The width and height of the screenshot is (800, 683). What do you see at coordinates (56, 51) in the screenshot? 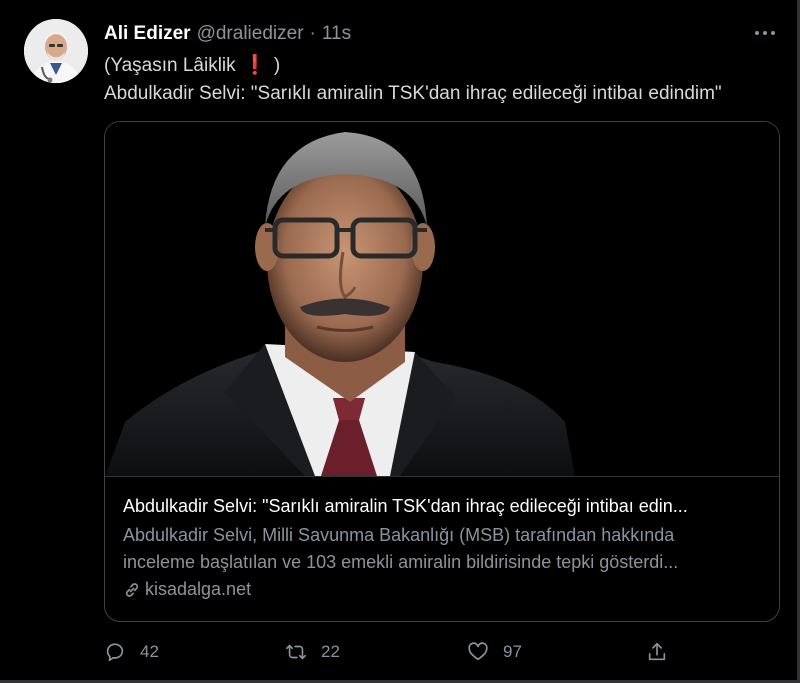
I see `avatar` at bounding box center [56, 51].